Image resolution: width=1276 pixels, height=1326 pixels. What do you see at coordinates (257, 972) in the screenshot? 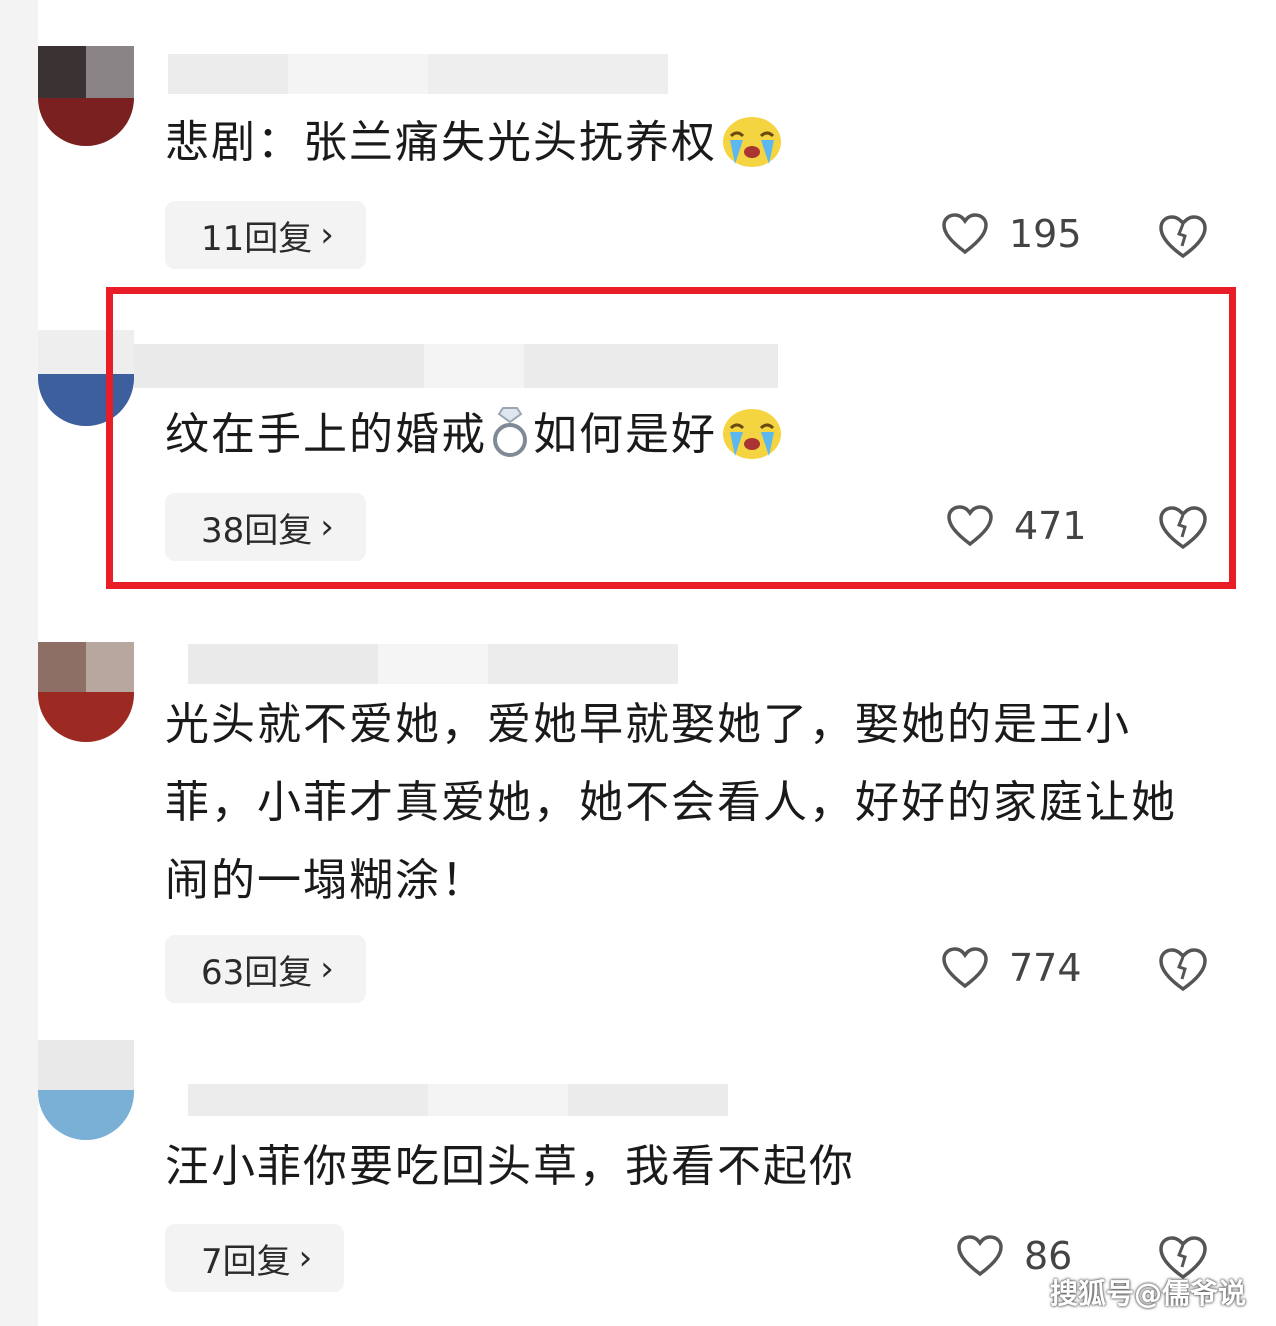
I see `reply-count-label: 63回复` at bounding box center [257, 972].